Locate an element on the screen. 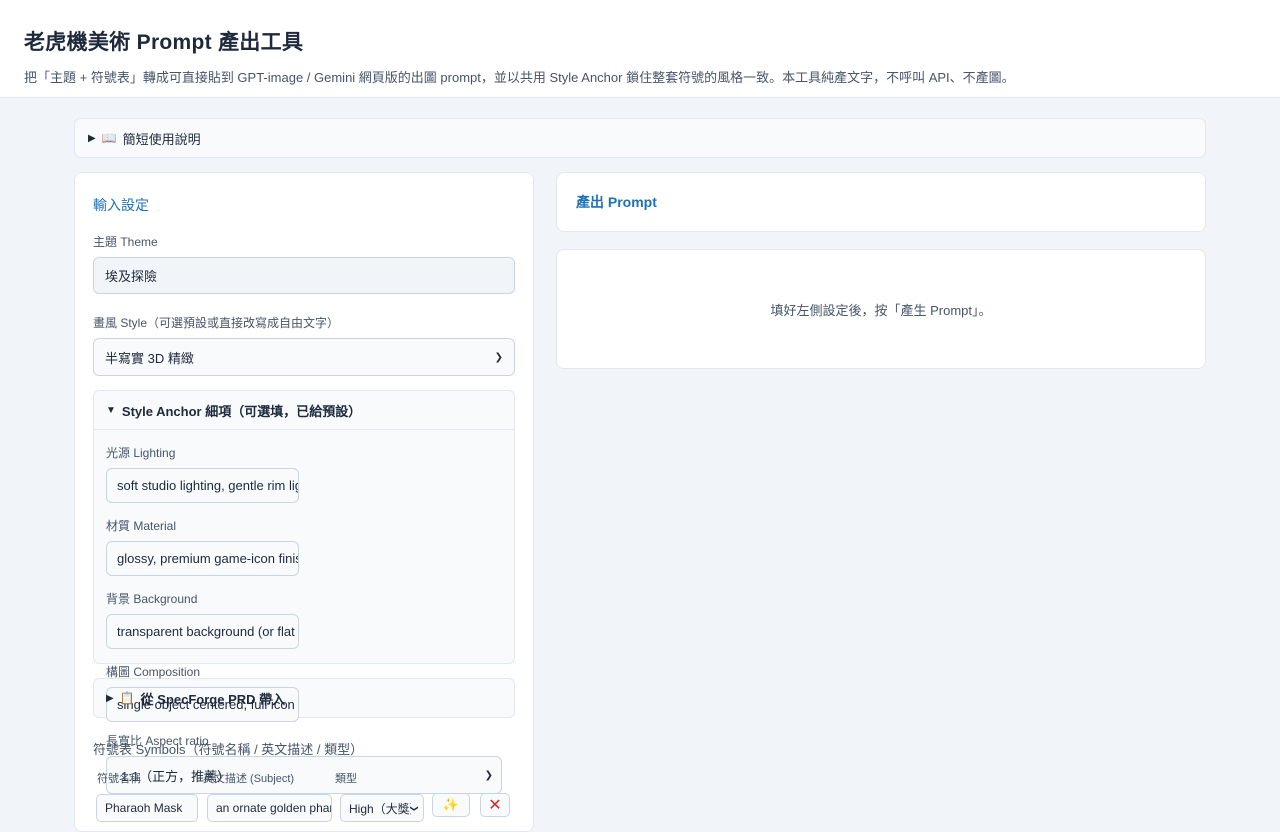  style-select-value: 半寫實 3D 精緻 is located at coordinates (149, 358).